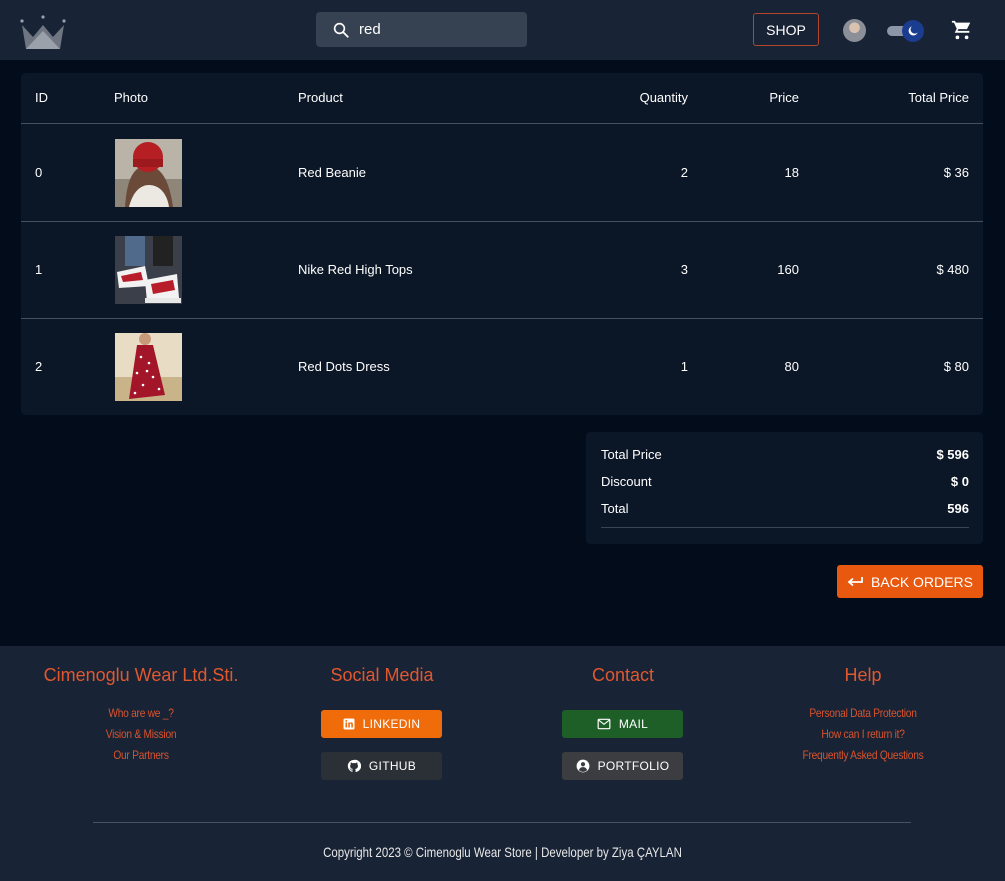  What do you see at coordinates (855, 581) in the screenshot?
I see `return-arrow-icon` at bounding box center [855, 581].